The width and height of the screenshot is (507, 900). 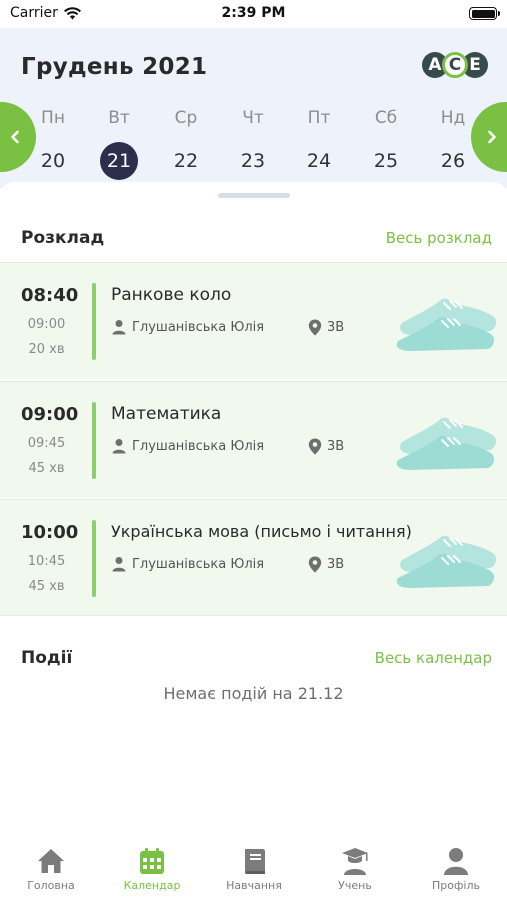 I want to click on lesson-start: 08:40, so click(x=50, y=295).